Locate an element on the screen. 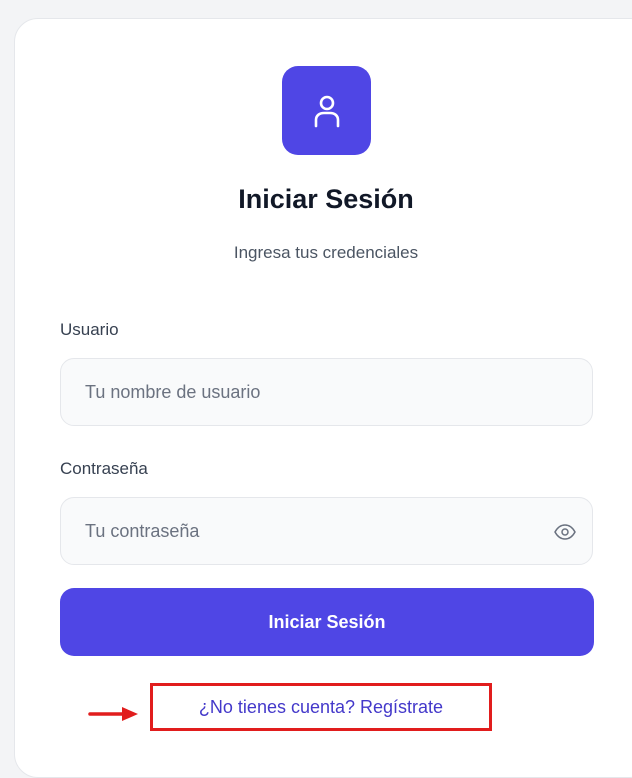  password-field-wrapper is located at coordinates (326, 531).